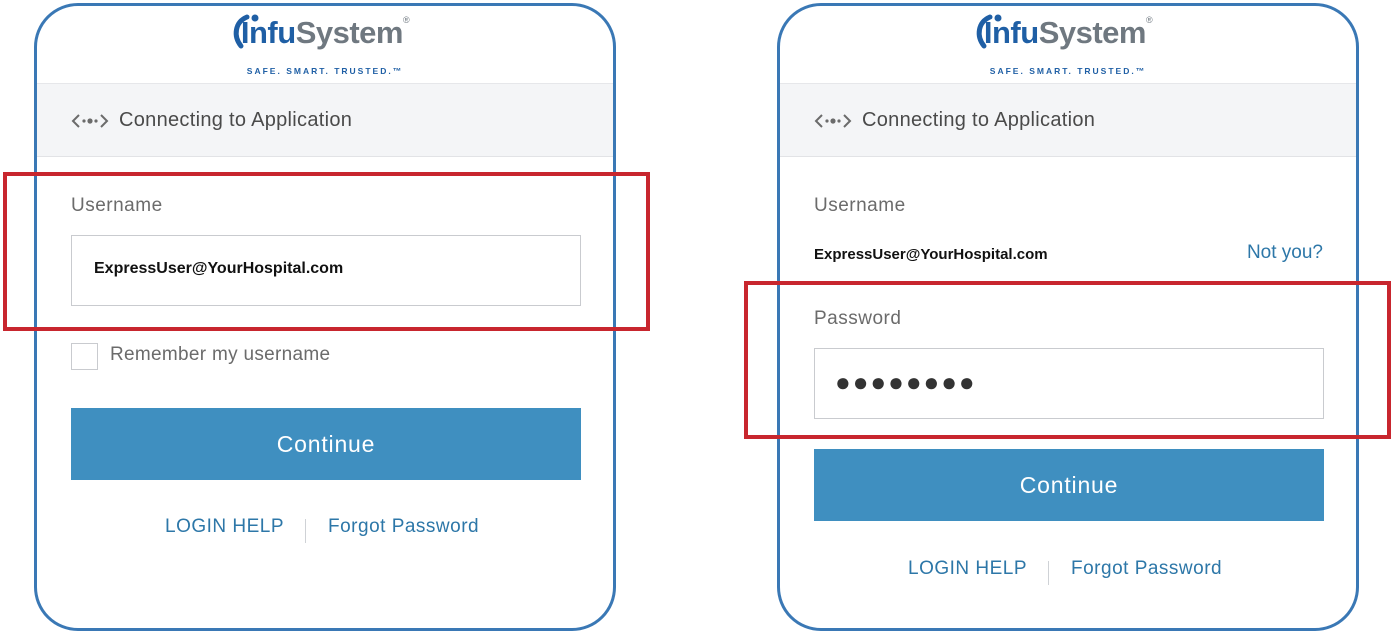 This screenshot has height=636, width=1395. I want to click on not-you-link: Not you?, so click(1285, 253).